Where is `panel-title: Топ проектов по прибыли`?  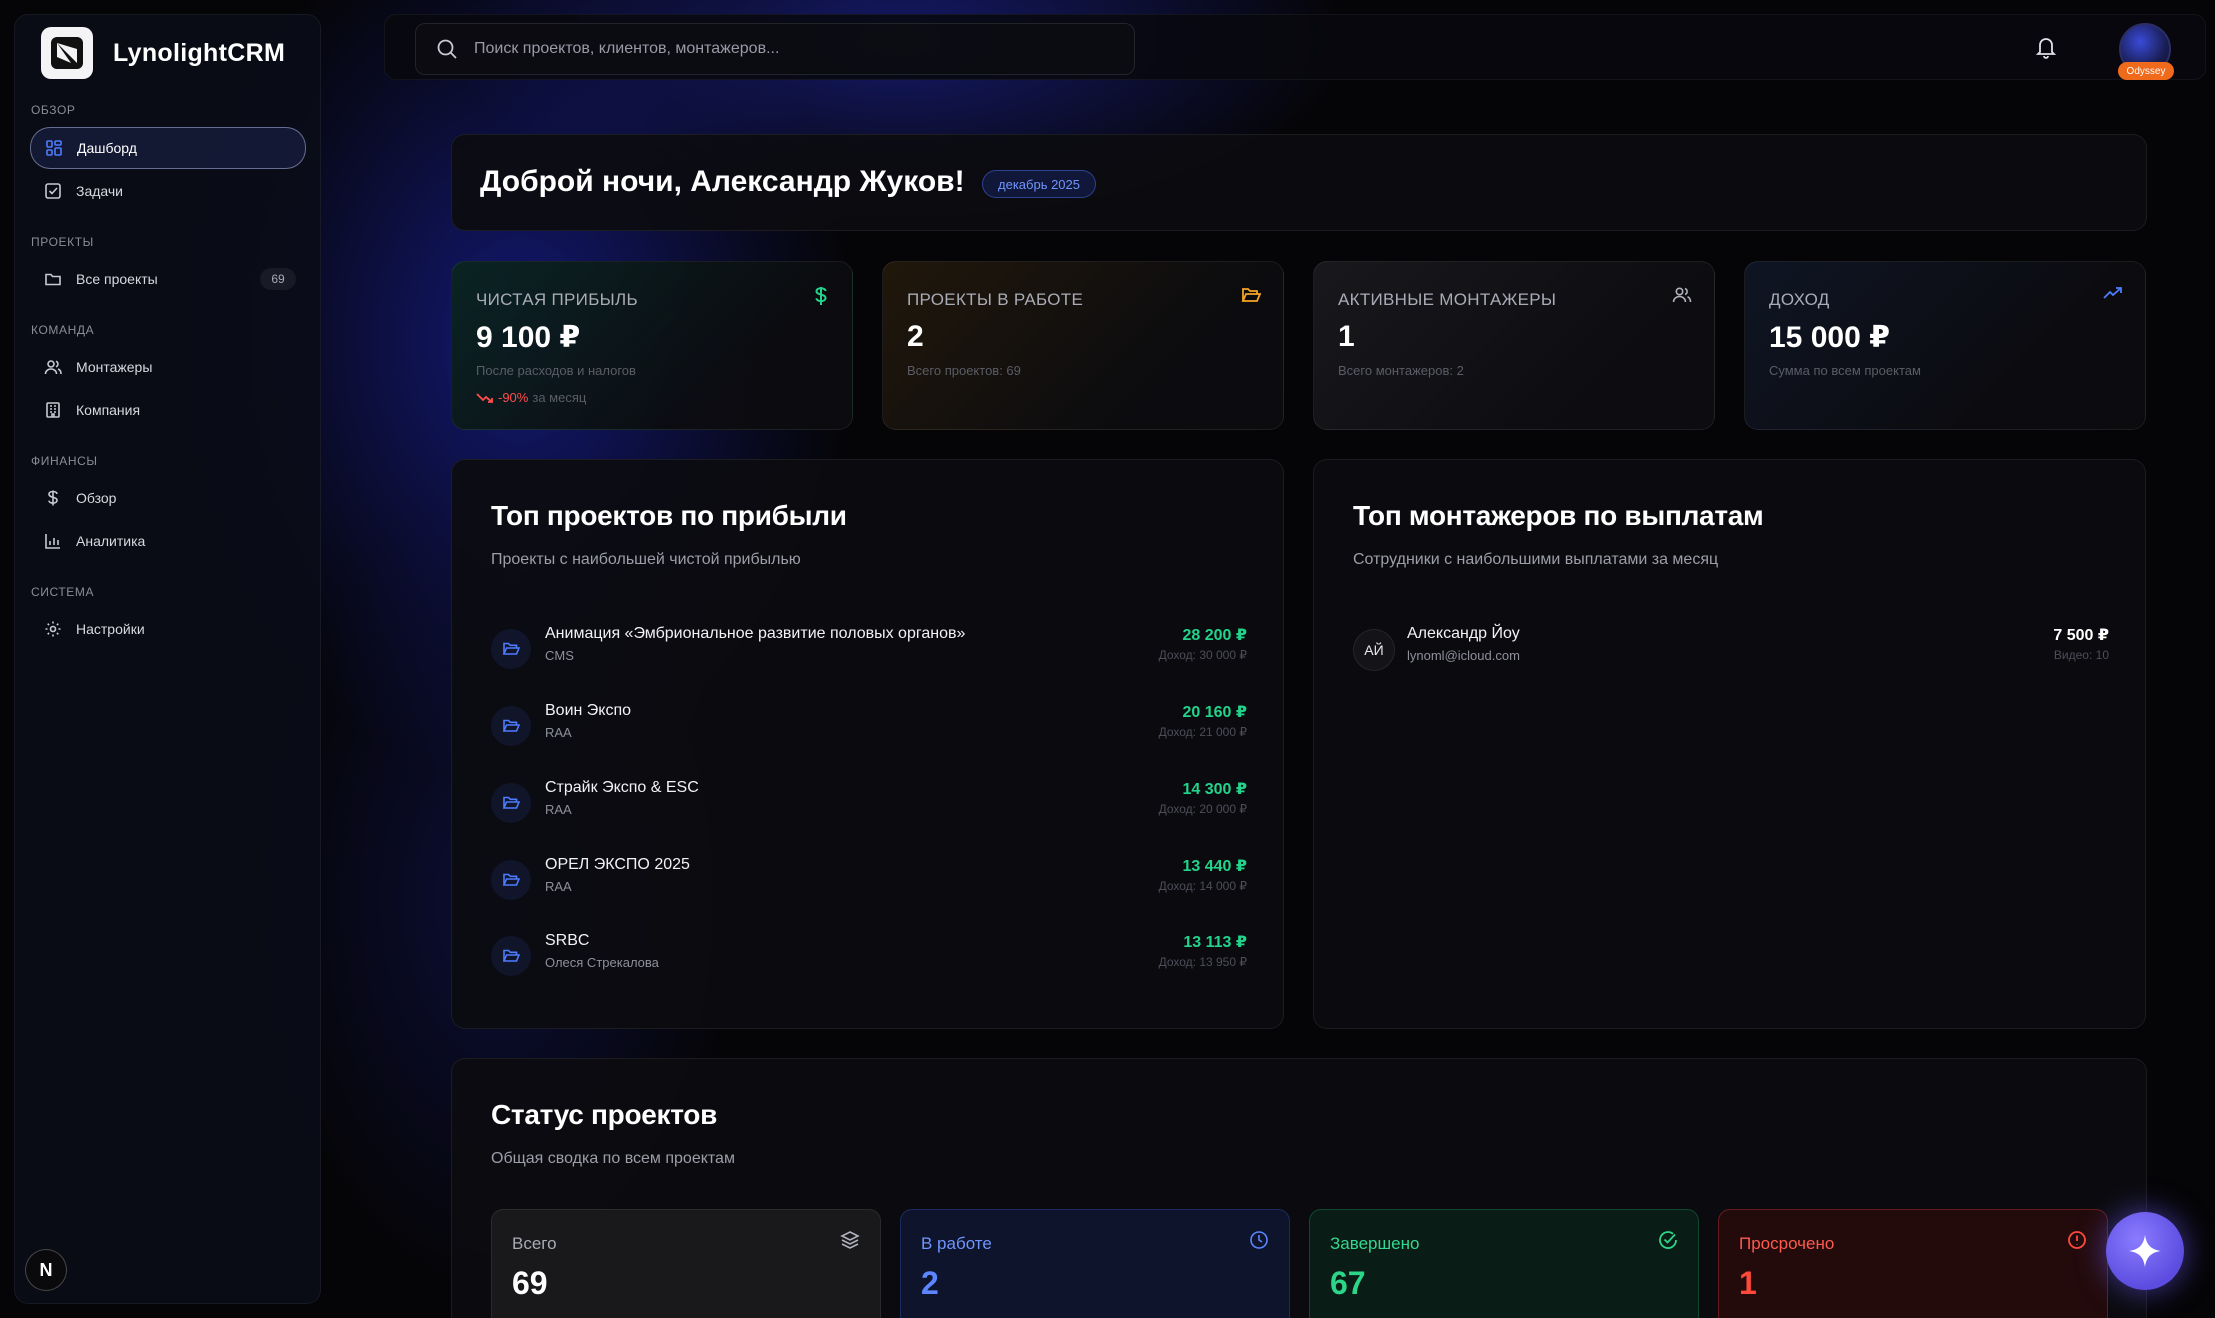 panel-title: Топ проектов по прибыли is located at coordinates (669, 515).